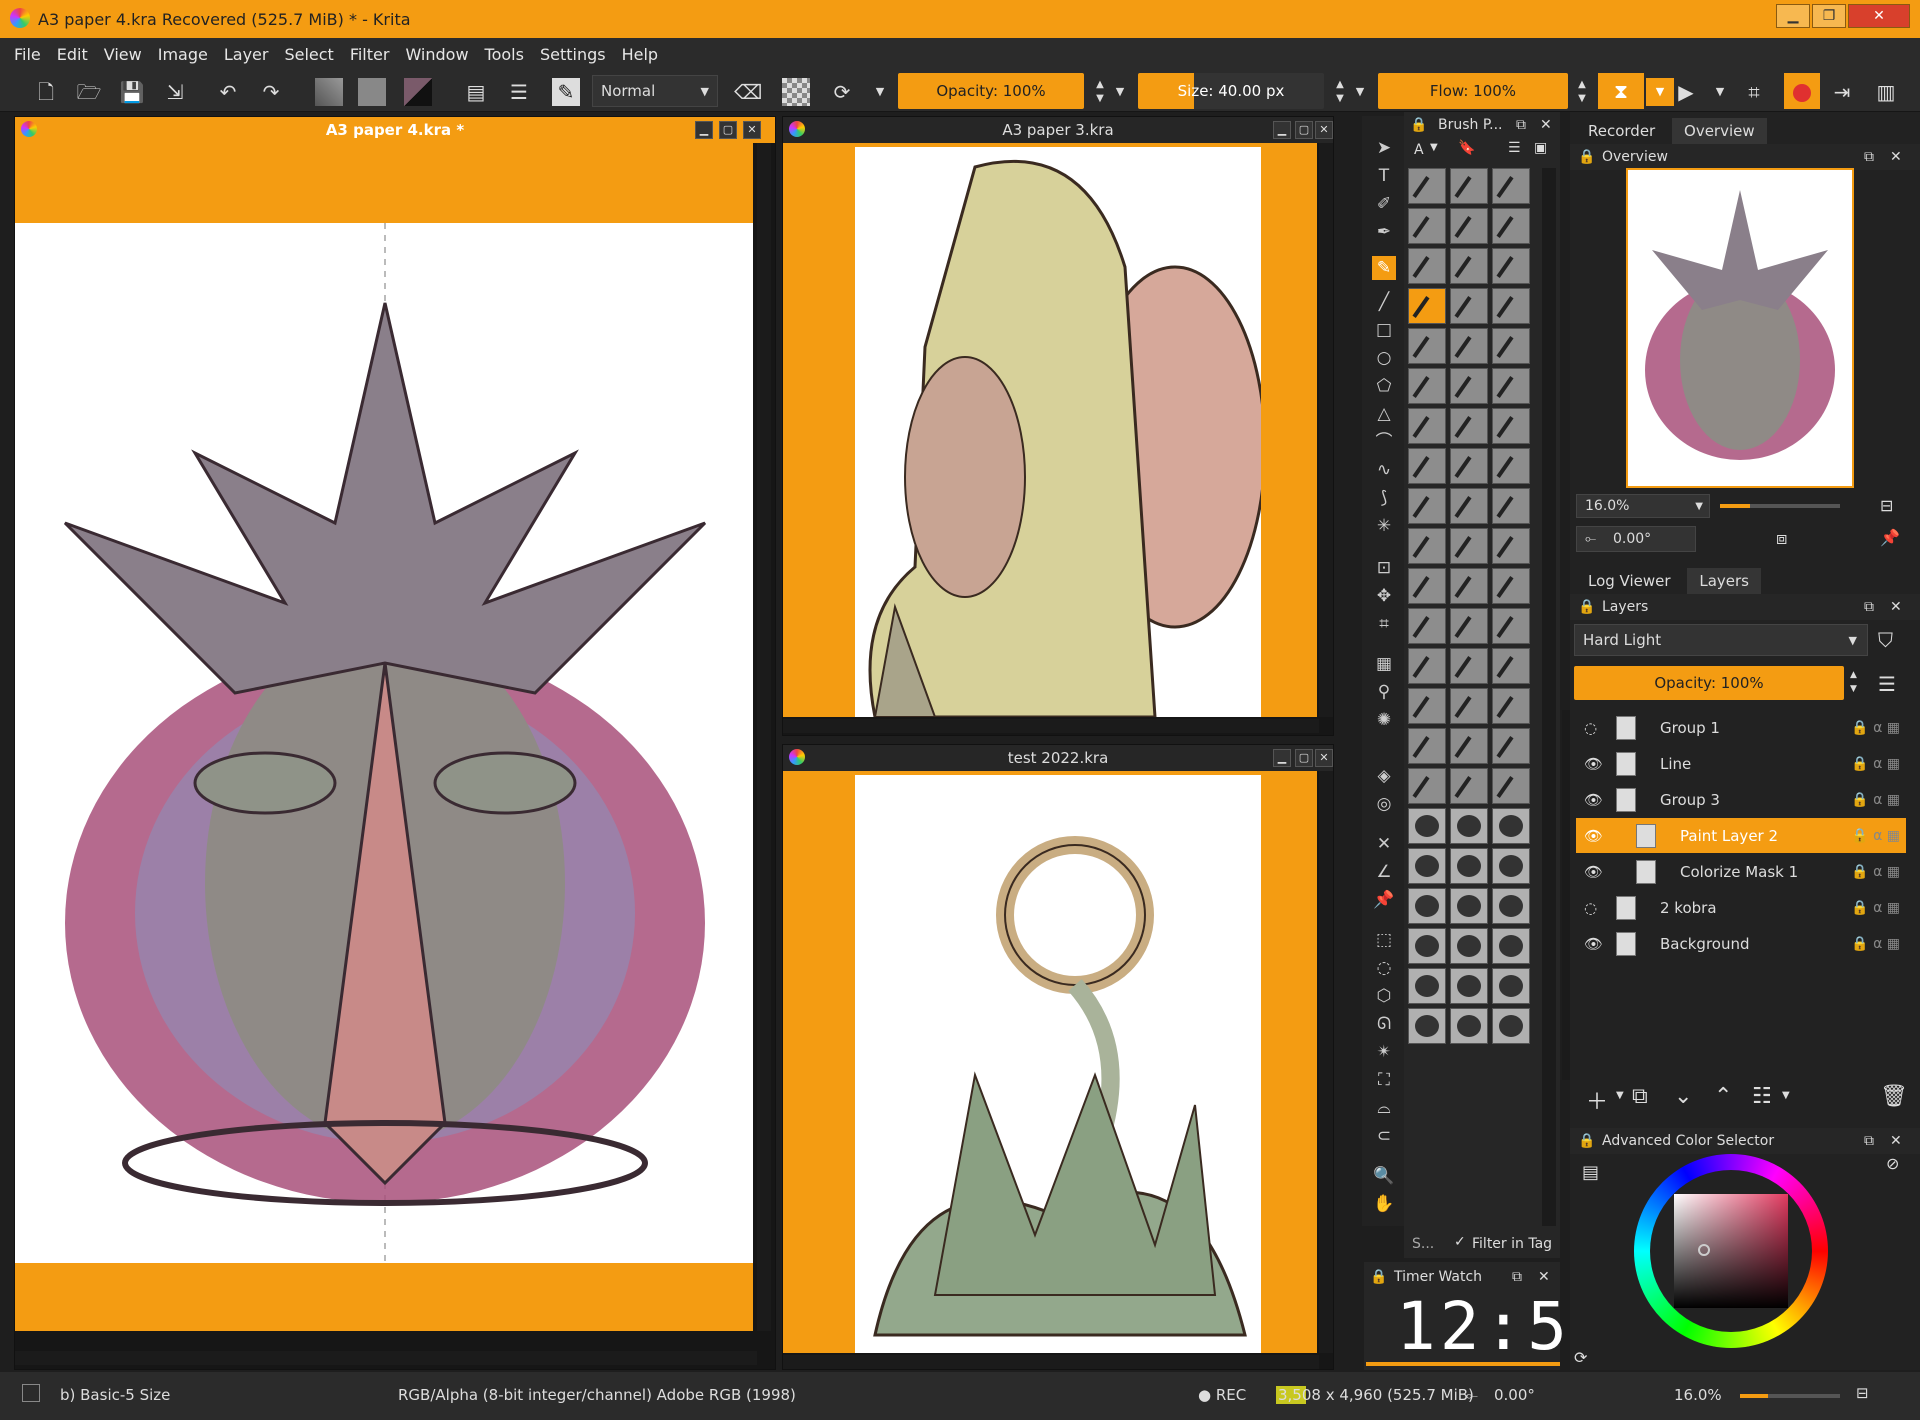  What do you see at coordinates (308, 54) in the screenshot?
I see `menu-select: Select` at bounding box center [308, 54].